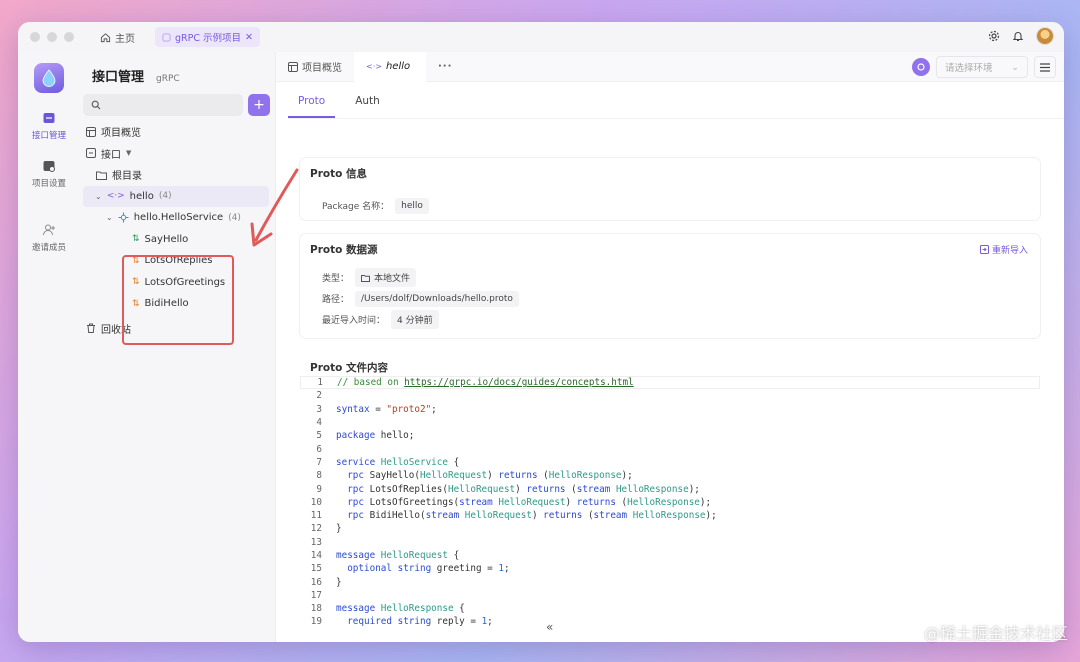  Describe the element at coordinates (995, 633) in the screenshot. I see `watermark: @稀土掘金技术社区` at that location.